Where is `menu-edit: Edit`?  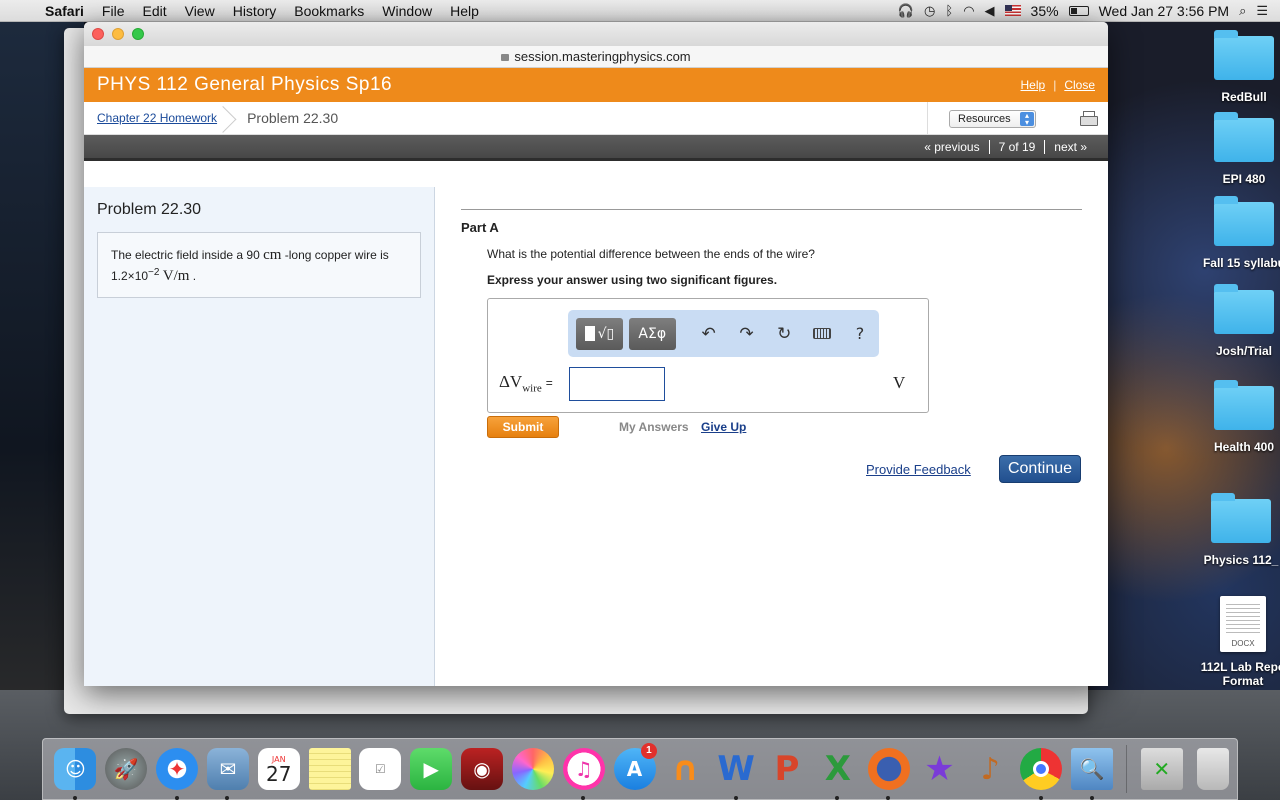 menu-edit: Edit is located at coordinates (154, 11).